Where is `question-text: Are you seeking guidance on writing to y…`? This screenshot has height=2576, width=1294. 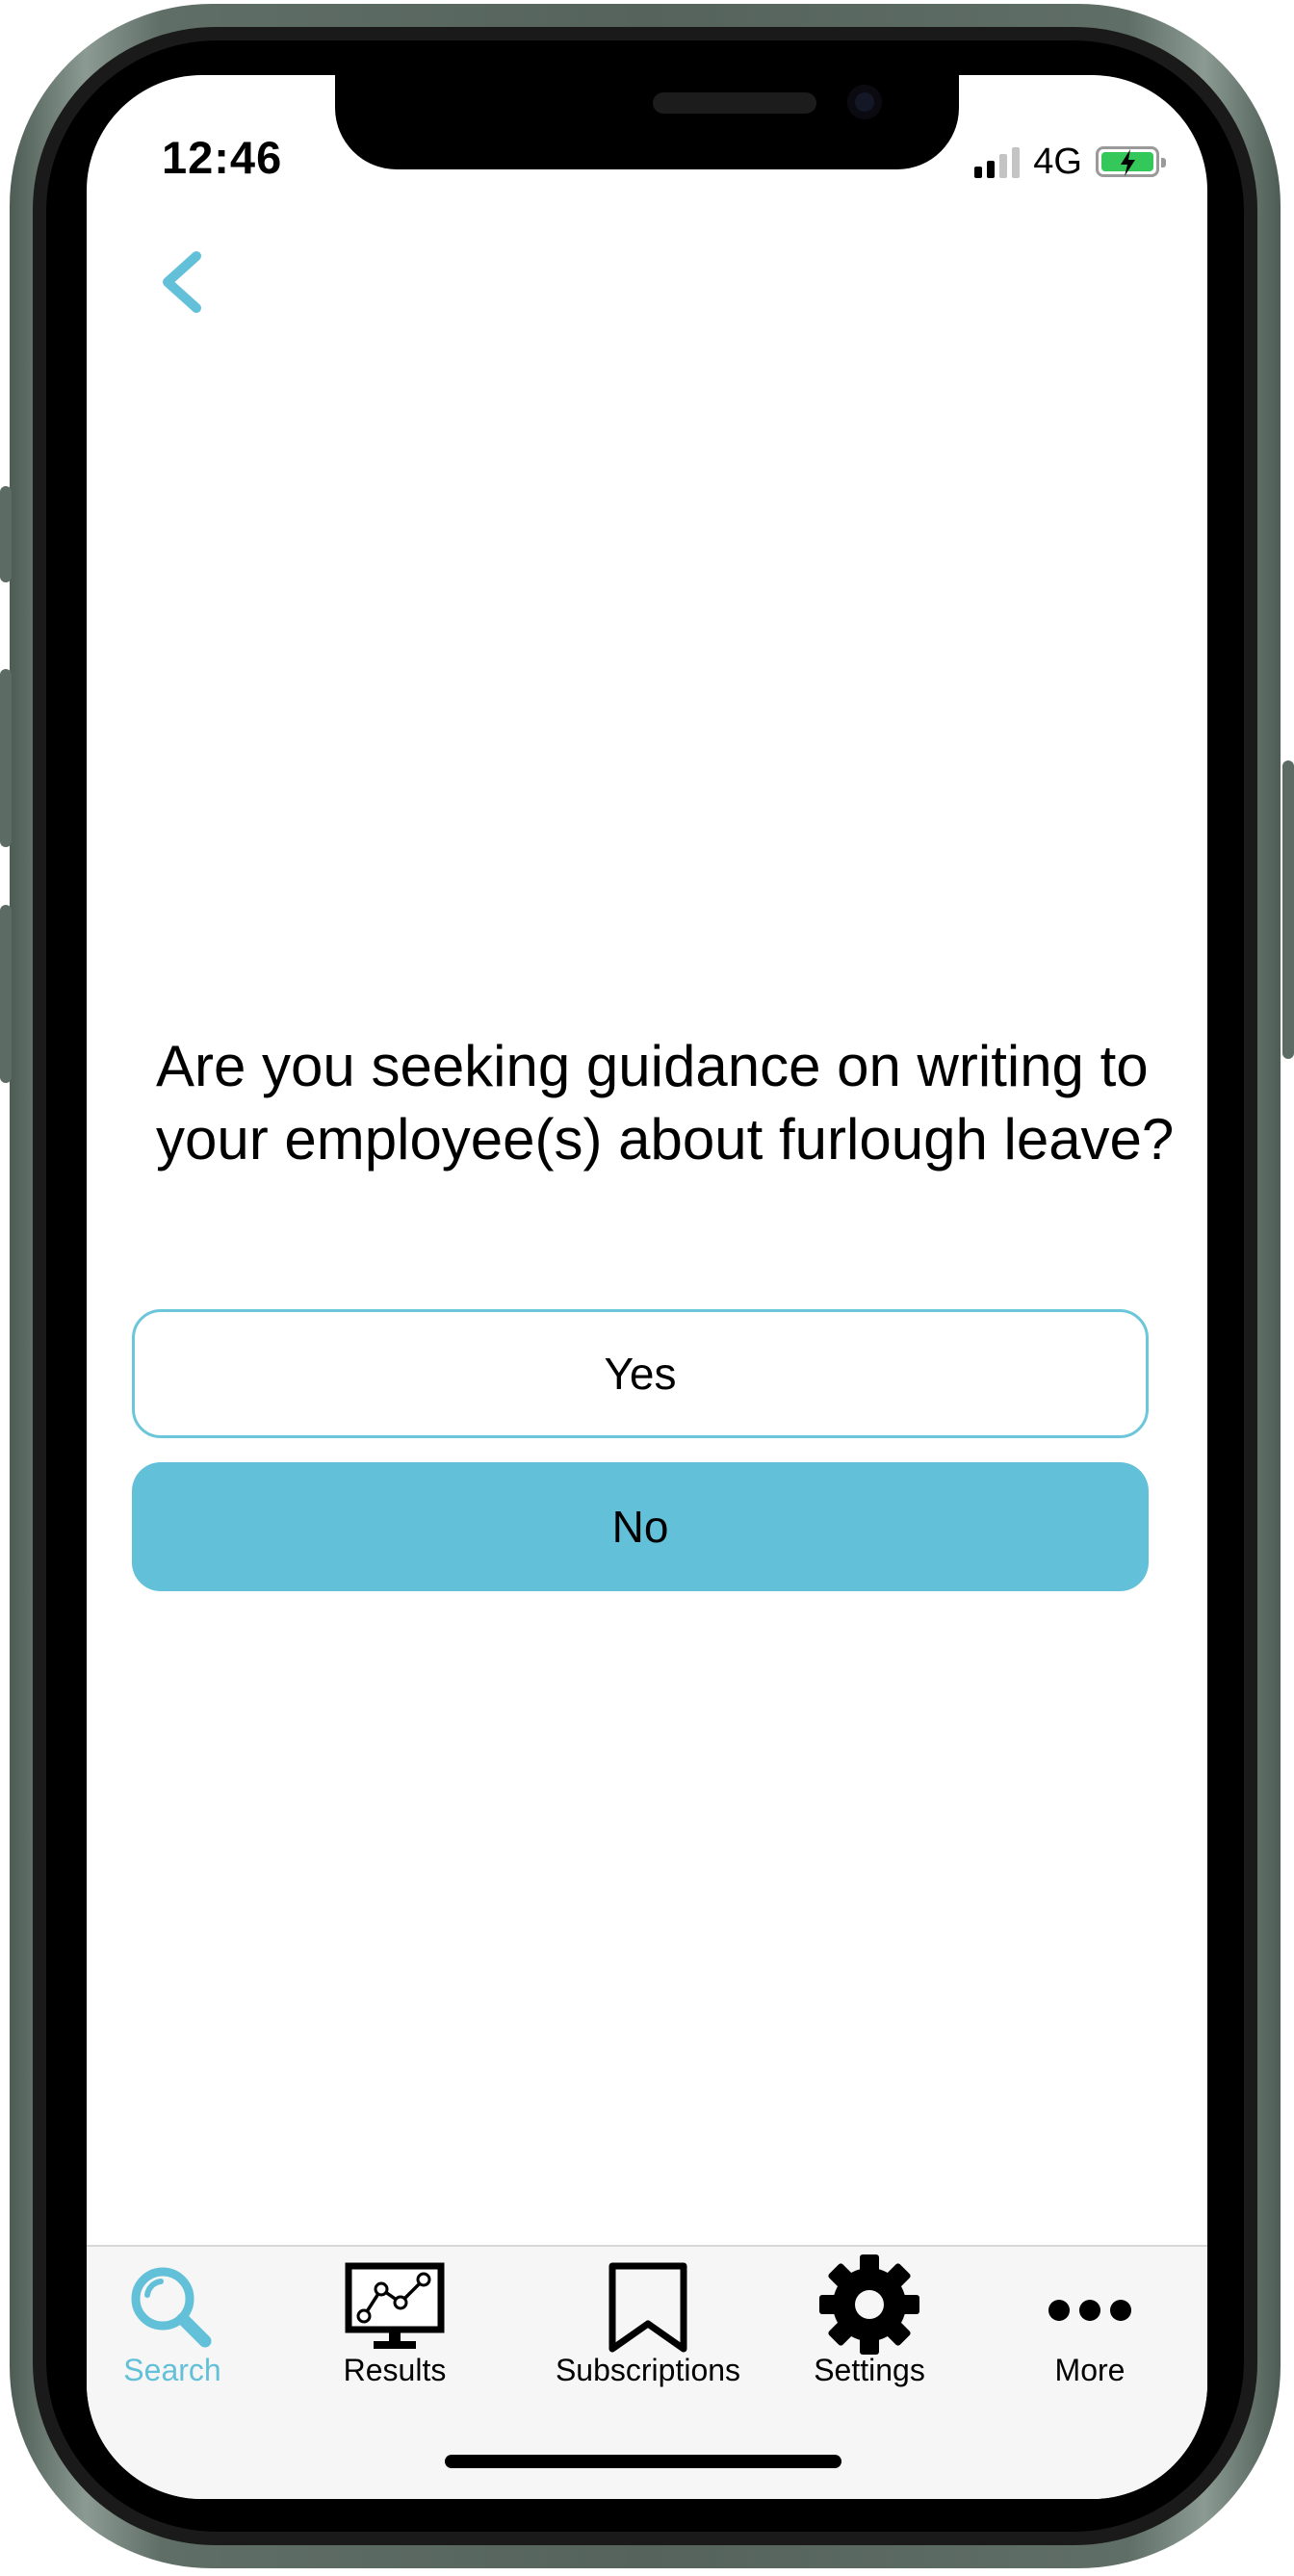
question-text: Are you seeking guidance on writing to y… is located at coordinates (665, 1103).